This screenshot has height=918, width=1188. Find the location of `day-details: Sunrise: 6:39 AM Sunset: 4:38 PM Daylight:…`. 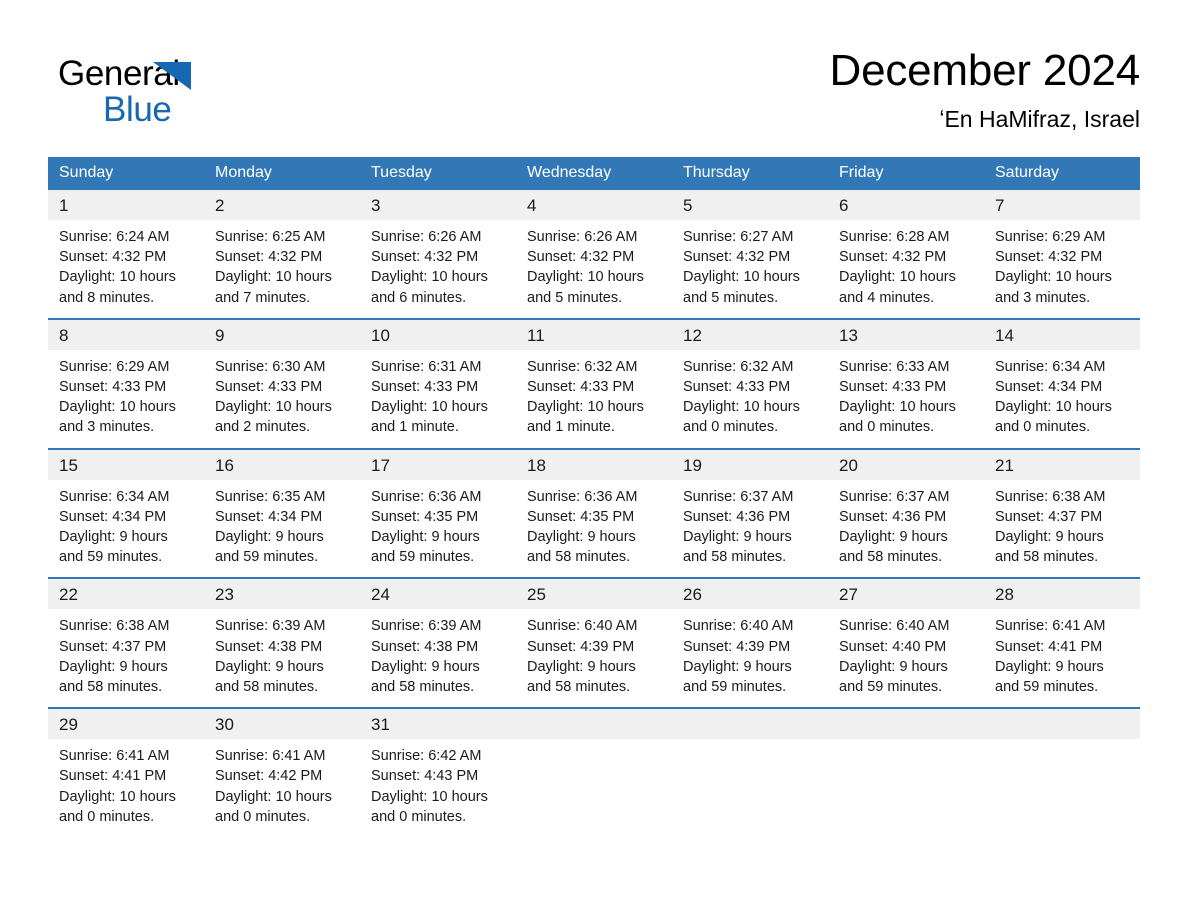

day-details: Sunrise: 6:39 AM Sunset: 4:38 PM Daylight:… is located at coordinates (282, 658).